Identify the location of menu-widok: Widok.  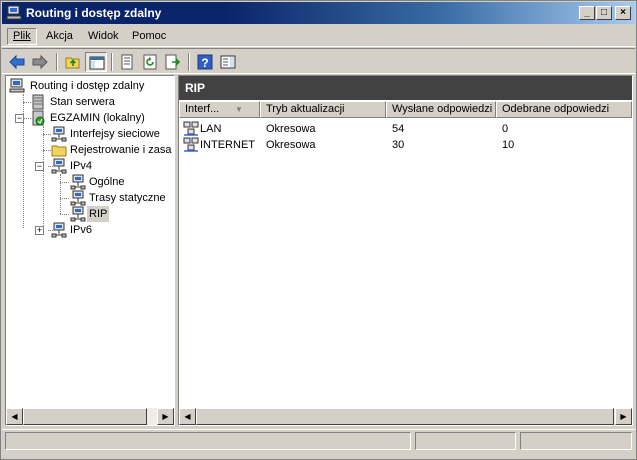
(103, 36).